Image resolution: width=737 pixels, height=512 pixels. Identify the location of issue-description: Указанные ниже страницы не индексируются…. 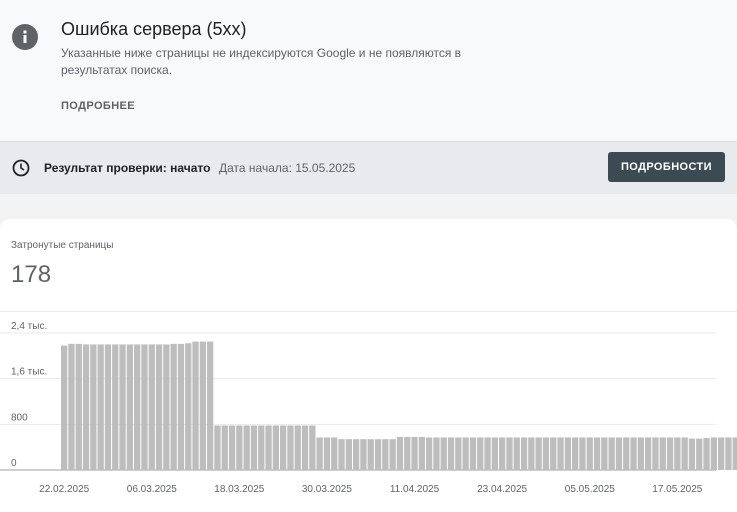
(261, 61).